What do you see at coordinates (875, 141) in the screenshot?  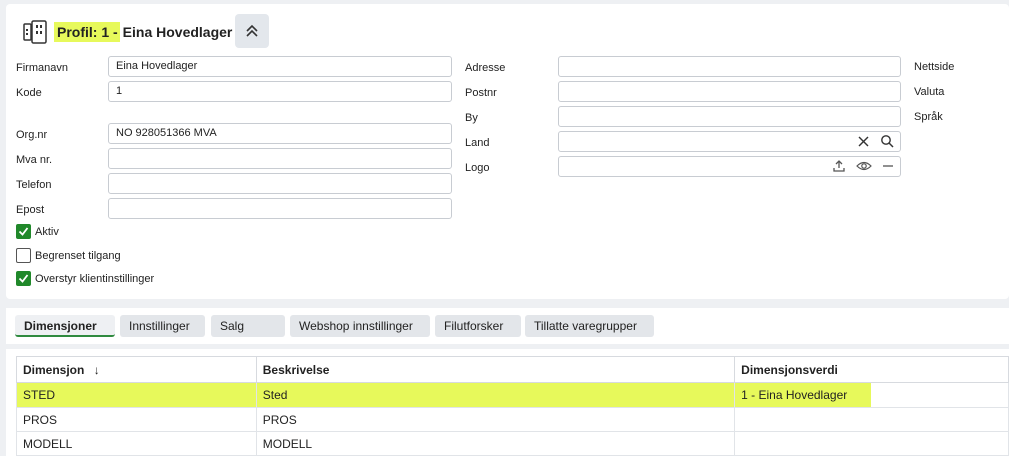 I see `land-field-icons` at bounding box center [875, 141].